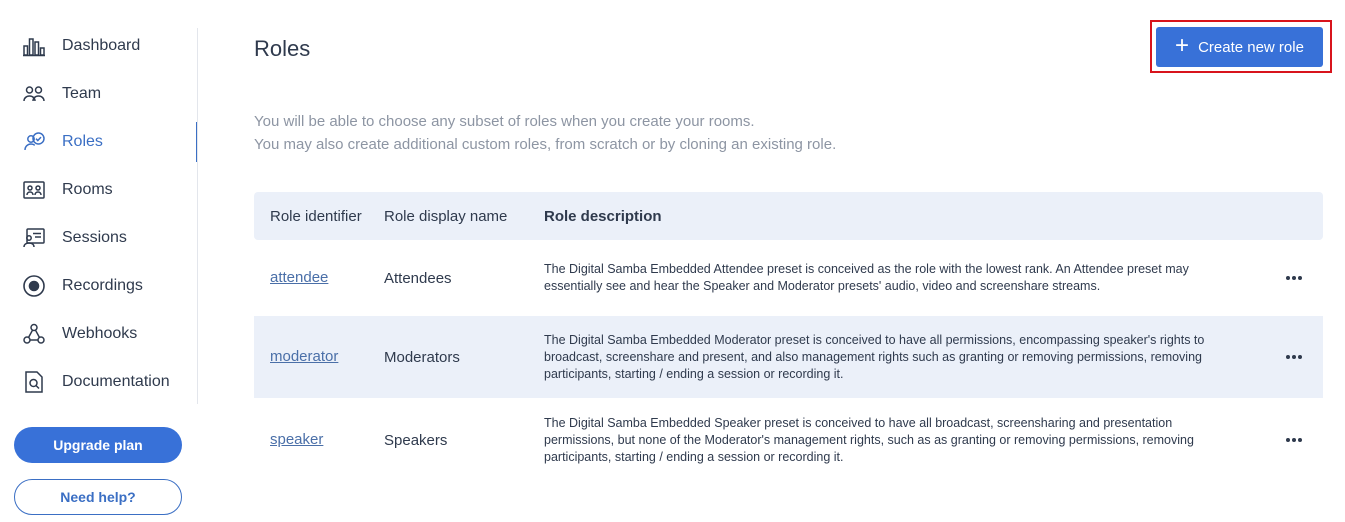 This screenshot has width=1345, height=522. Describe the element at coordinates (418, 278) in the screenshot. I see `role-display-name: Attendees` at that location.